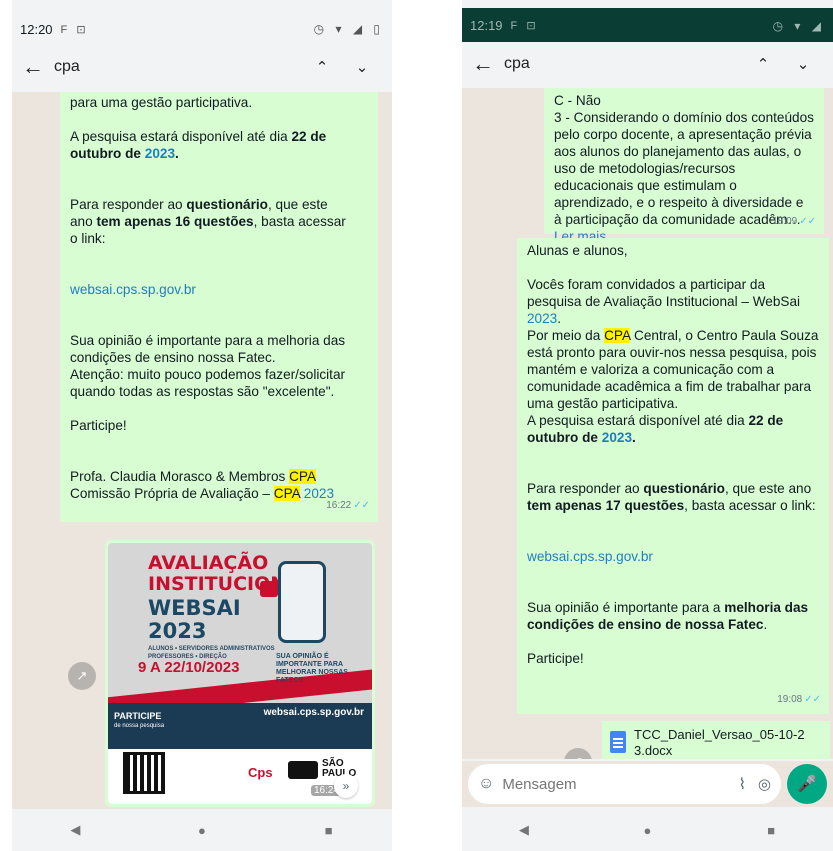 The image size is (833, 851). Describe the element at coordinates (742, 784) in the screenshot. I see `attach-icon: ⌇` at that location.